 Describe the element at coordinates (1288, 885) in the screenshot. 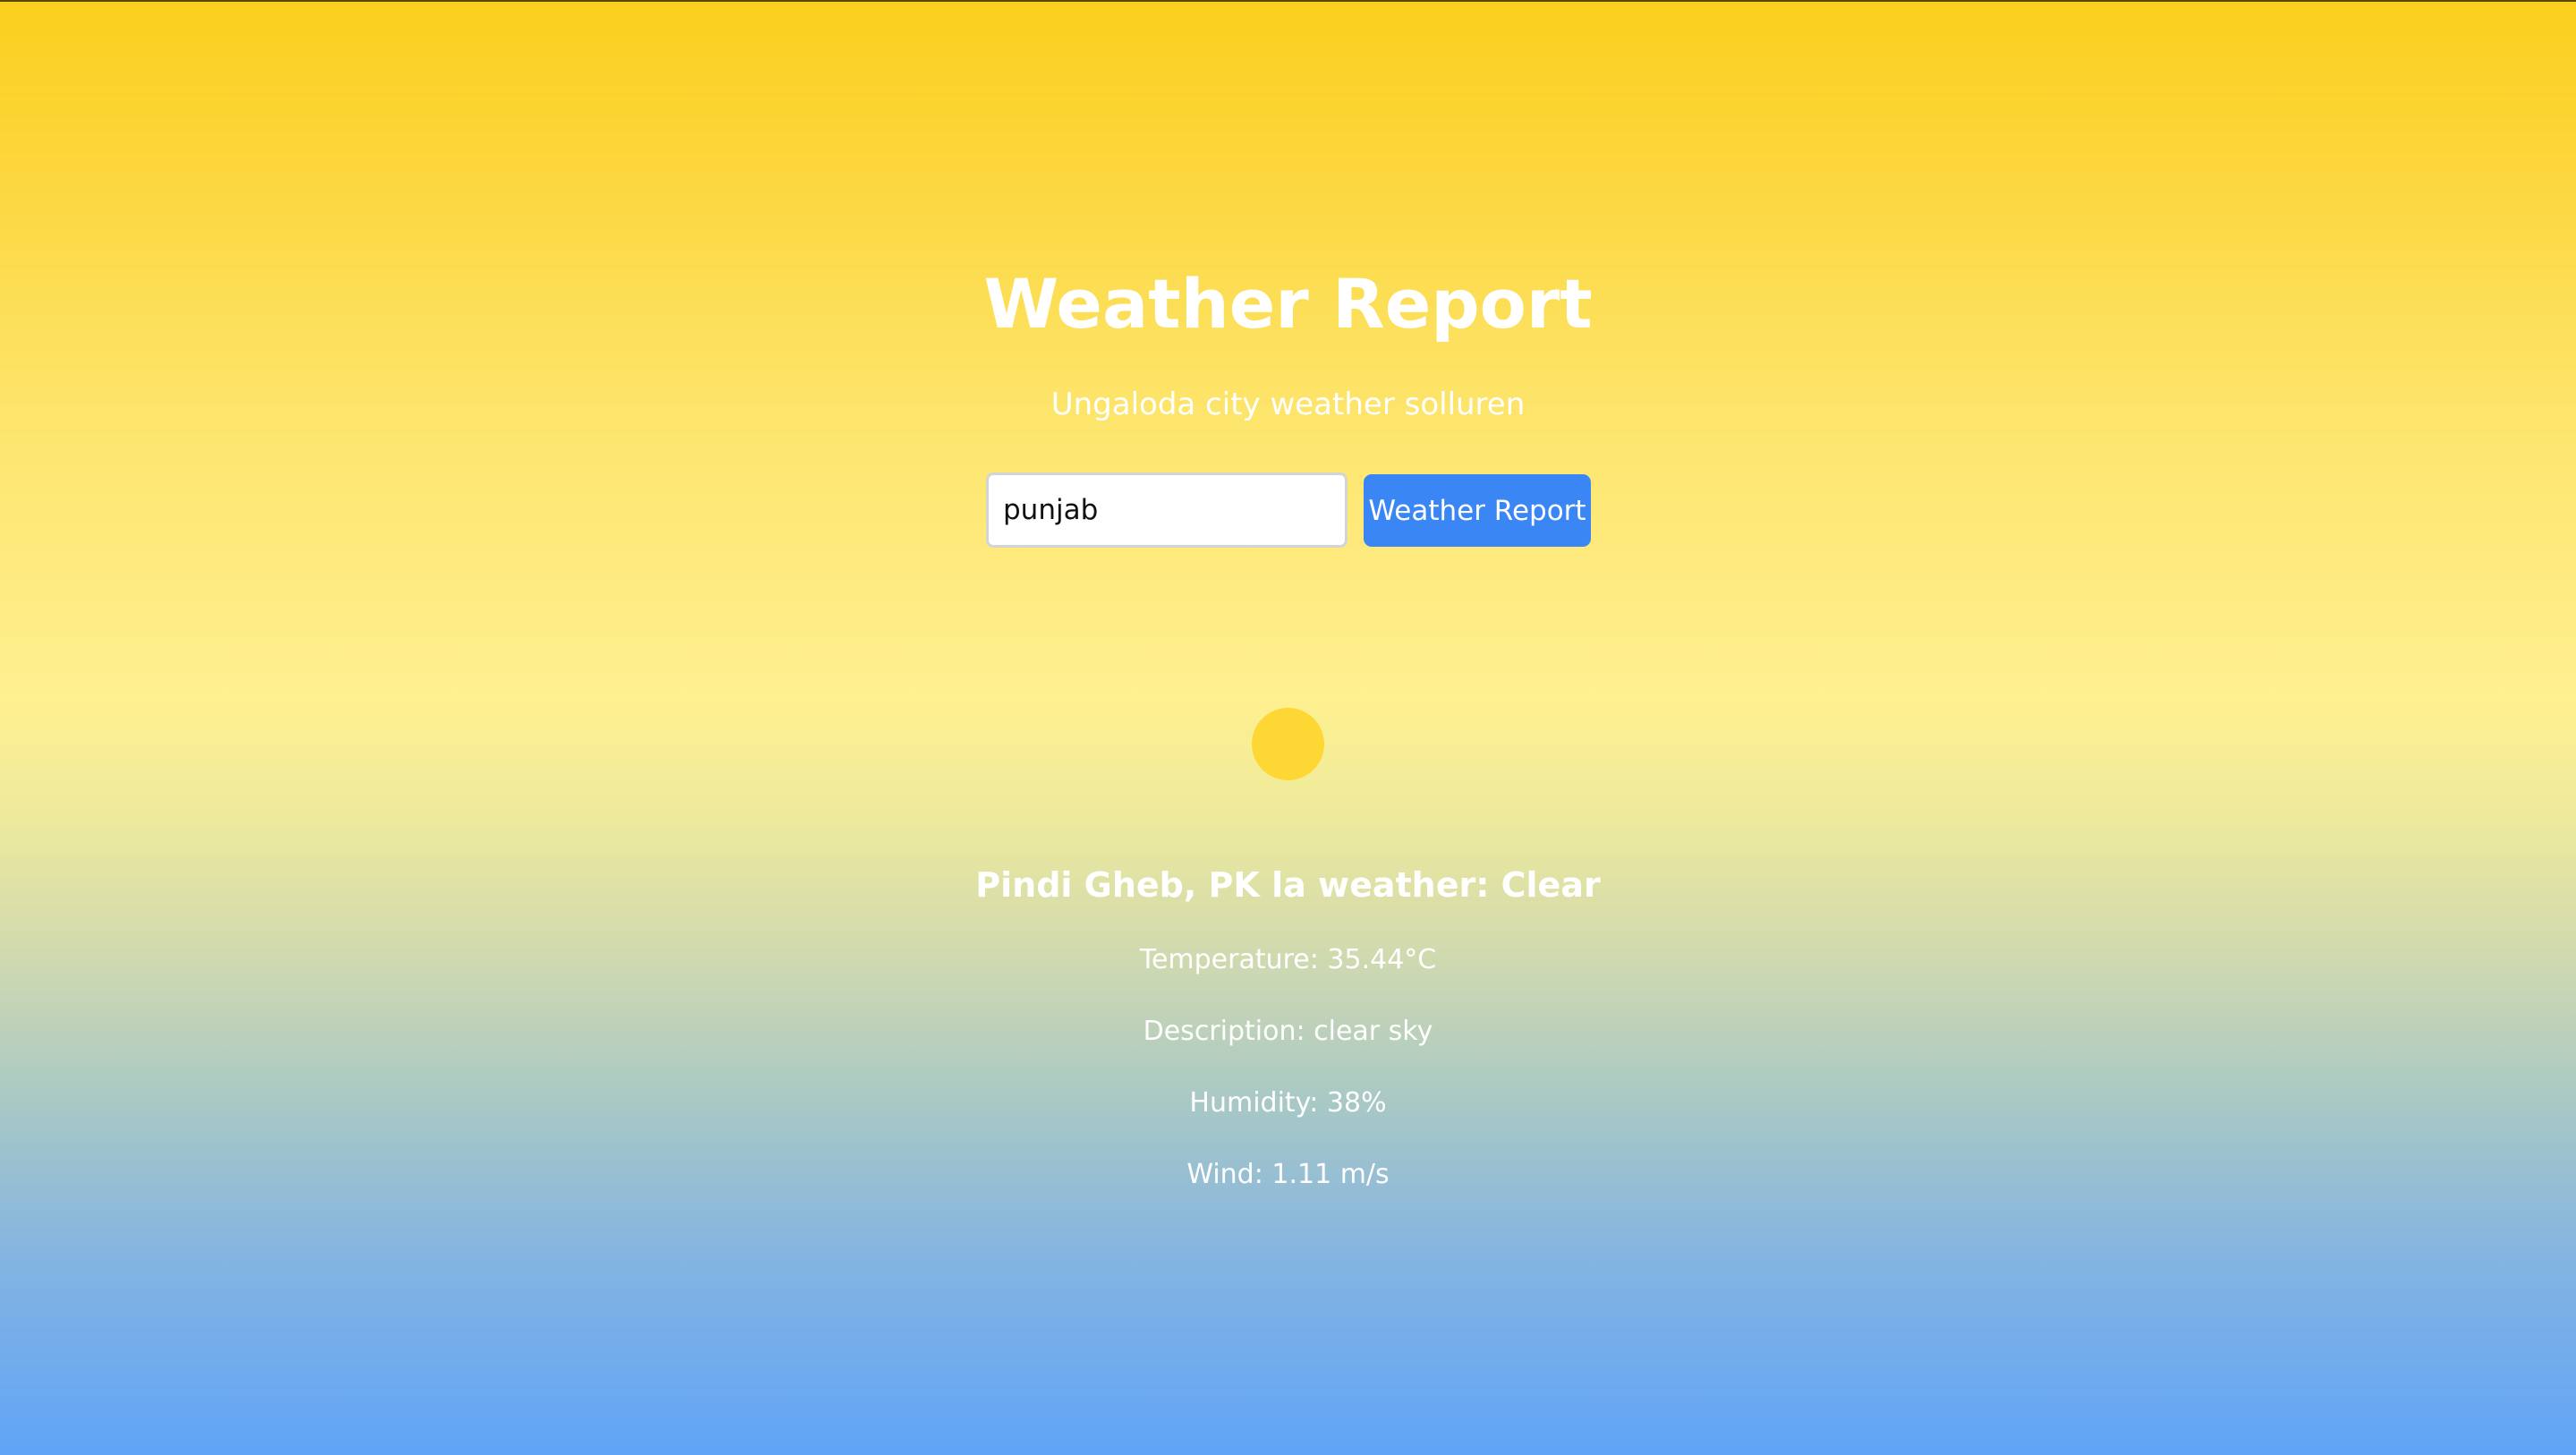

I see `weather-result-heading: Pindi Gheb, PK la weather: Clear` at that location.